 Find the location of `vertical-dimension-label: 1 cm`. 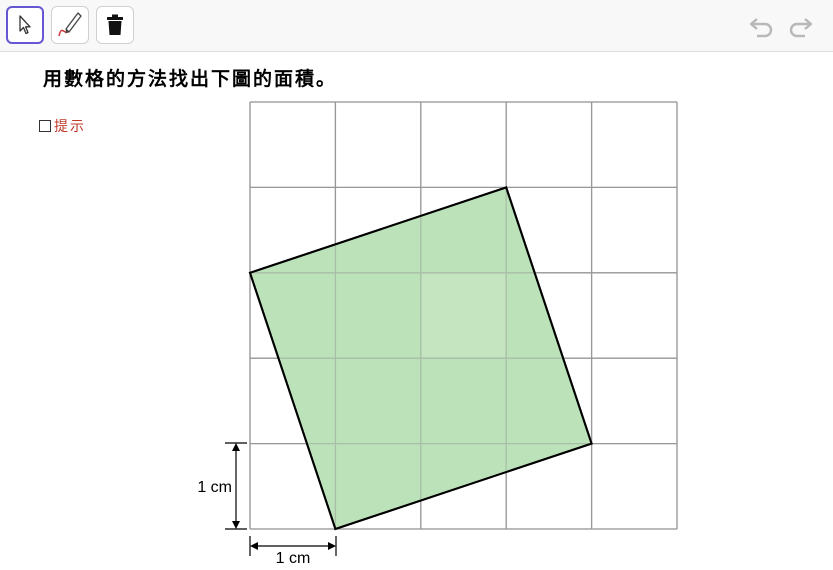

vertical-dimension-label: 1 cm is located at coordinates (214, 487).